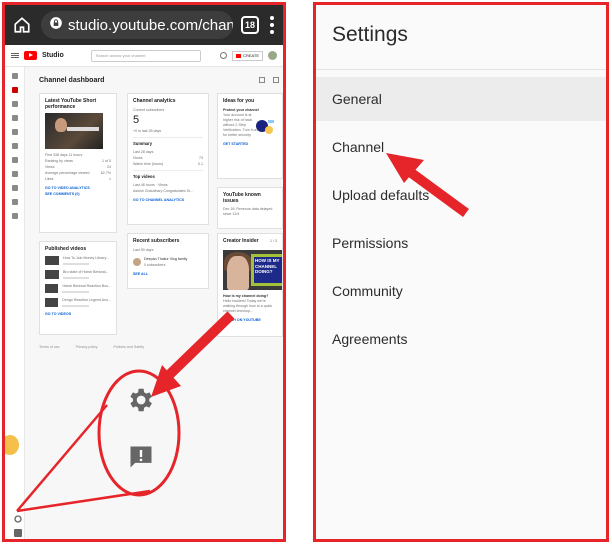  I want to click on sidebar-feedback-icon, so click(18, 533).